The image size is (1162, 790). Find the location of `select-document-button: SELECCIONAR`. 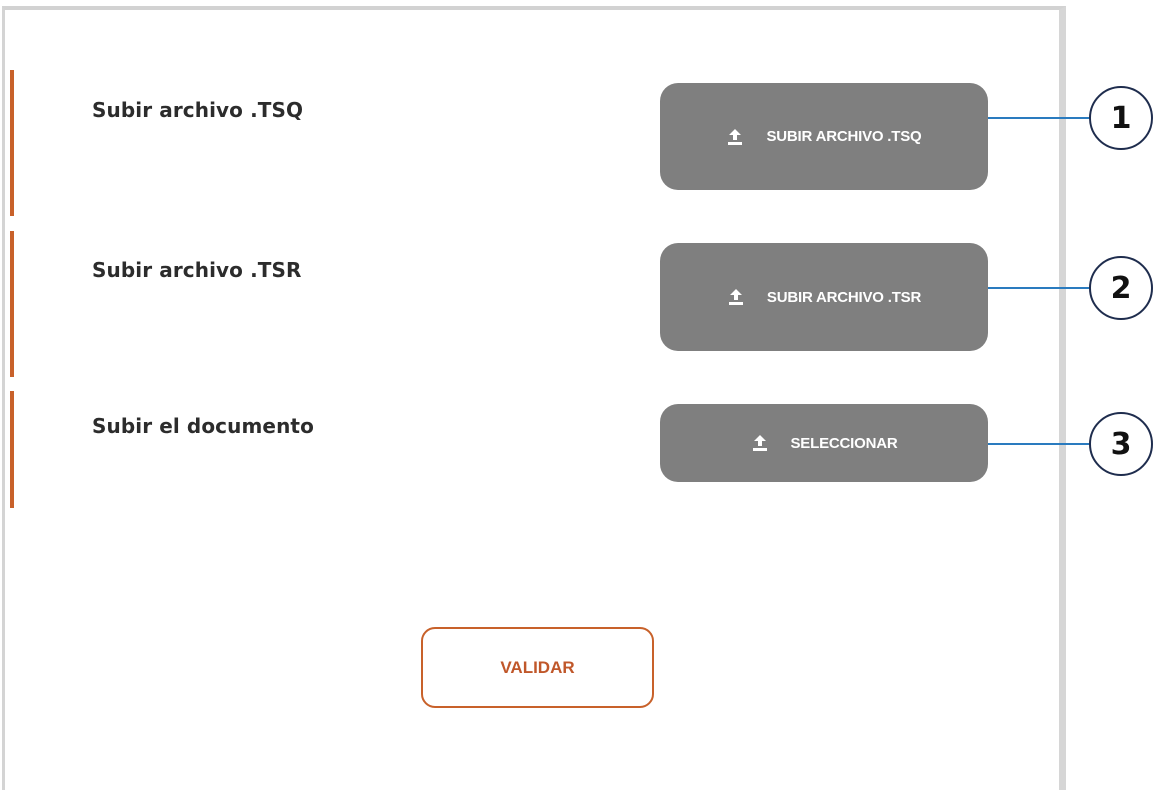

select-document-button: SELECCIONAR is located at coordinates (824, 443).